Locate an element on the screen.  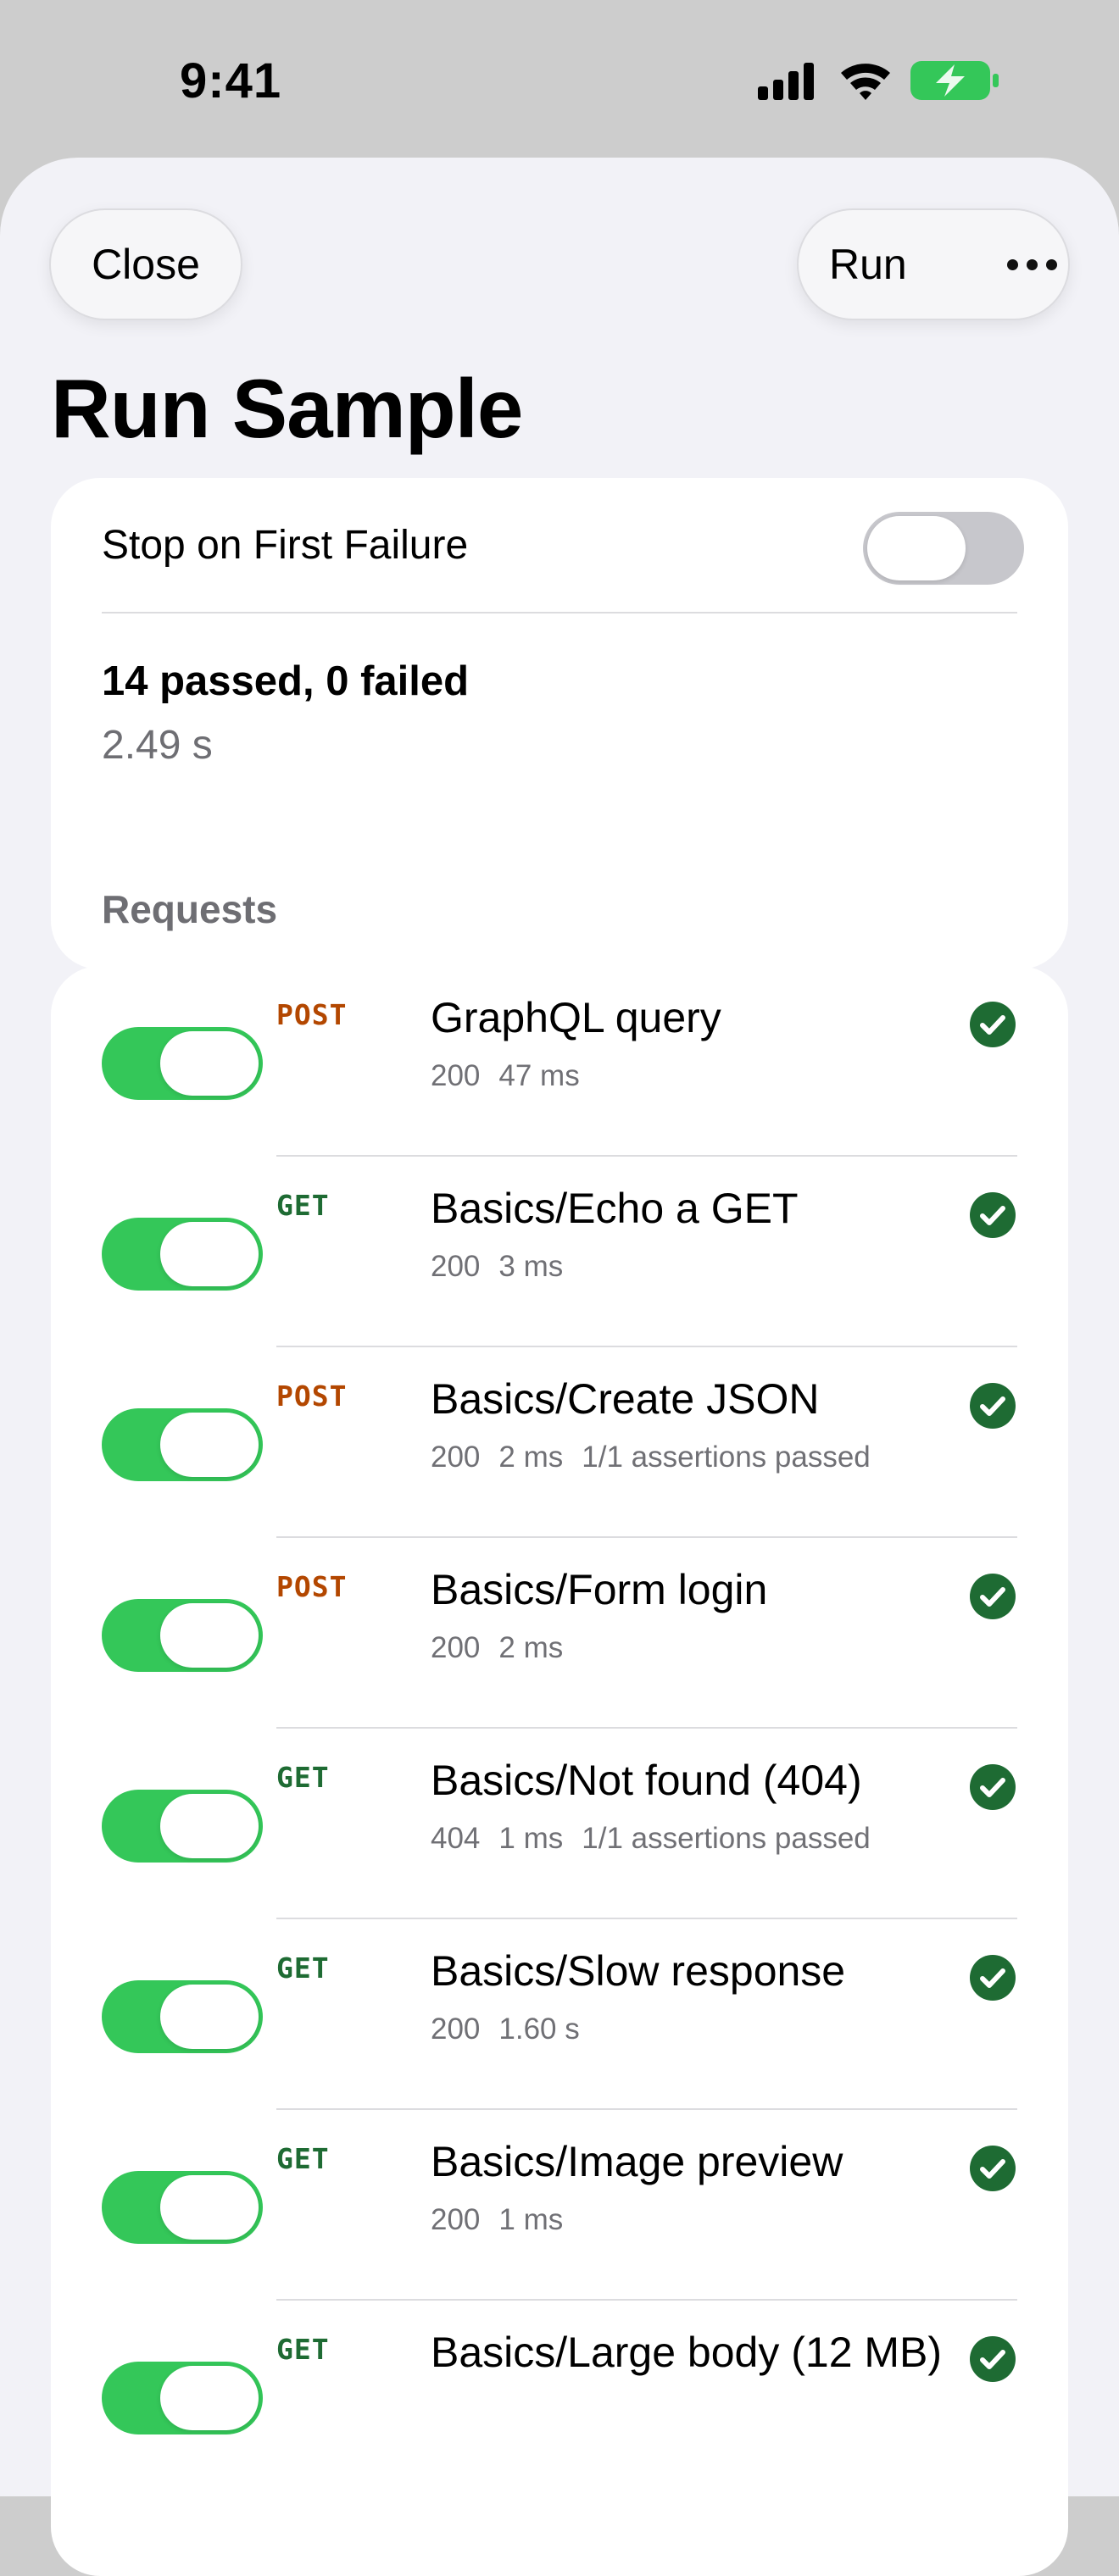
stop-on-failure-label: Stop on First Failure is located at coordinates (285, 545).